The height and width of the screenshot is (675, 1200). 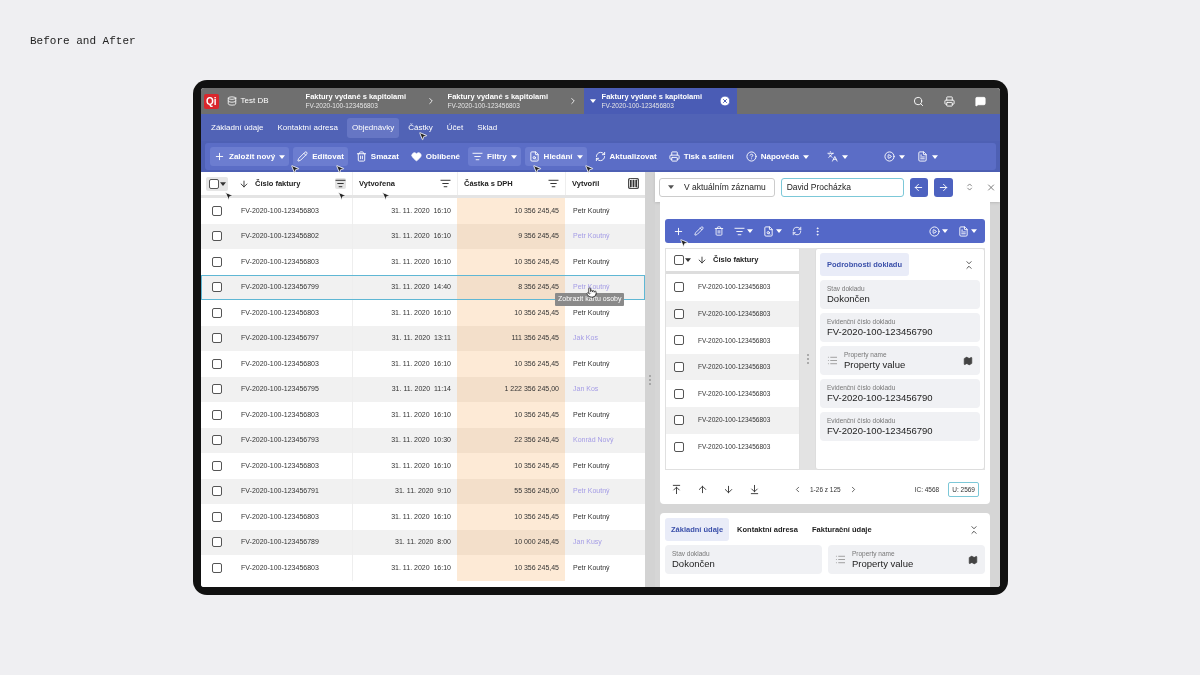 I want to click on section-tab: Základní údaje, so click(x=237, y=127).